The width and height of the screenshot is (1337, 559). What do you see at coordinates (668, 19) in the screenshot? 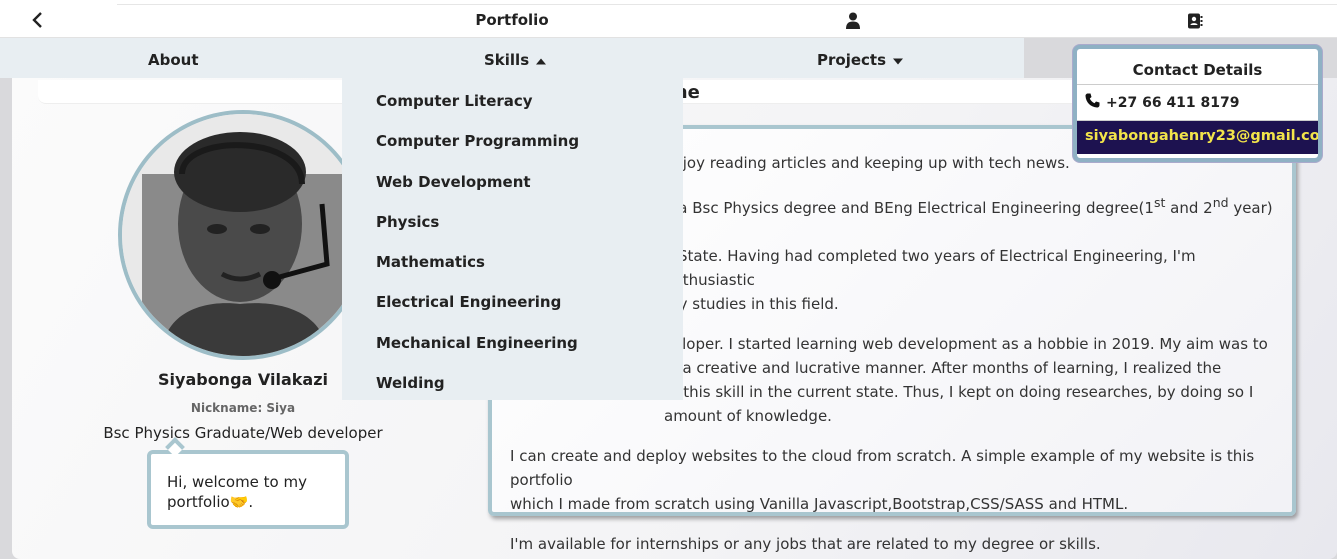
I see `top-bar: Portfolio` at bounding box center [668, 19].